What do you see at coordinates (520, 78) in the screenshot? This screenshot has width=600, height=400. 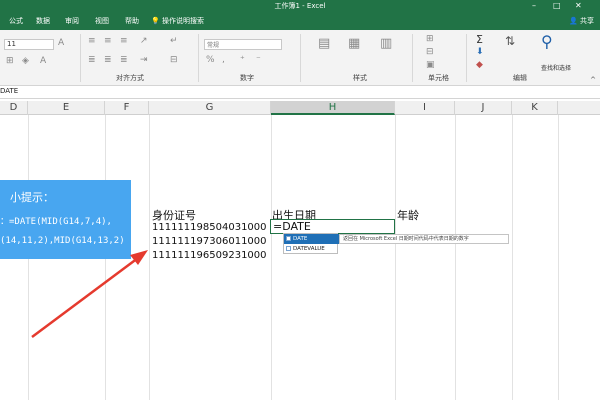 I see `group-label-editing: 编辑` at bounding box center [520, 78].